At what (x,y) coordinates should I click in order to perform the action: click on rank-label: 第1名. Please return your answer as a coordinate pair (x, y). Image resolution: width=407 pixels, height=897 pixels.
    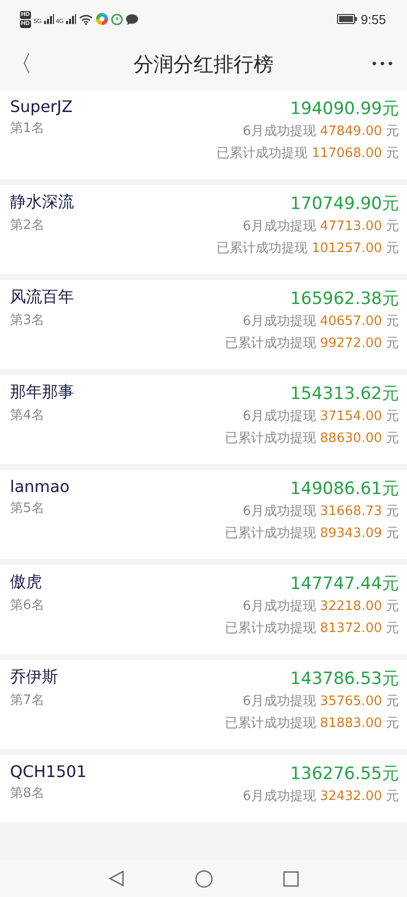
    Looking at the image, I should click on (28, 128).